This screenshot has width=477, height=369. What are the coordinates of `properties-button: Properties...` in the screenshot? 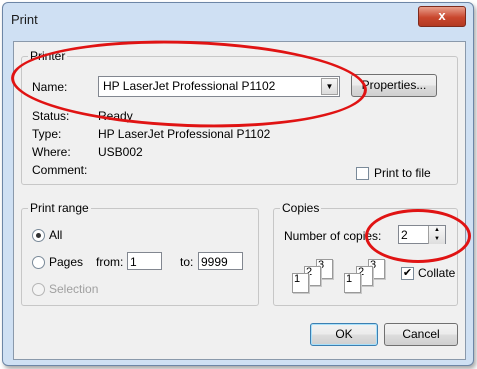 It's located at (394, 85).